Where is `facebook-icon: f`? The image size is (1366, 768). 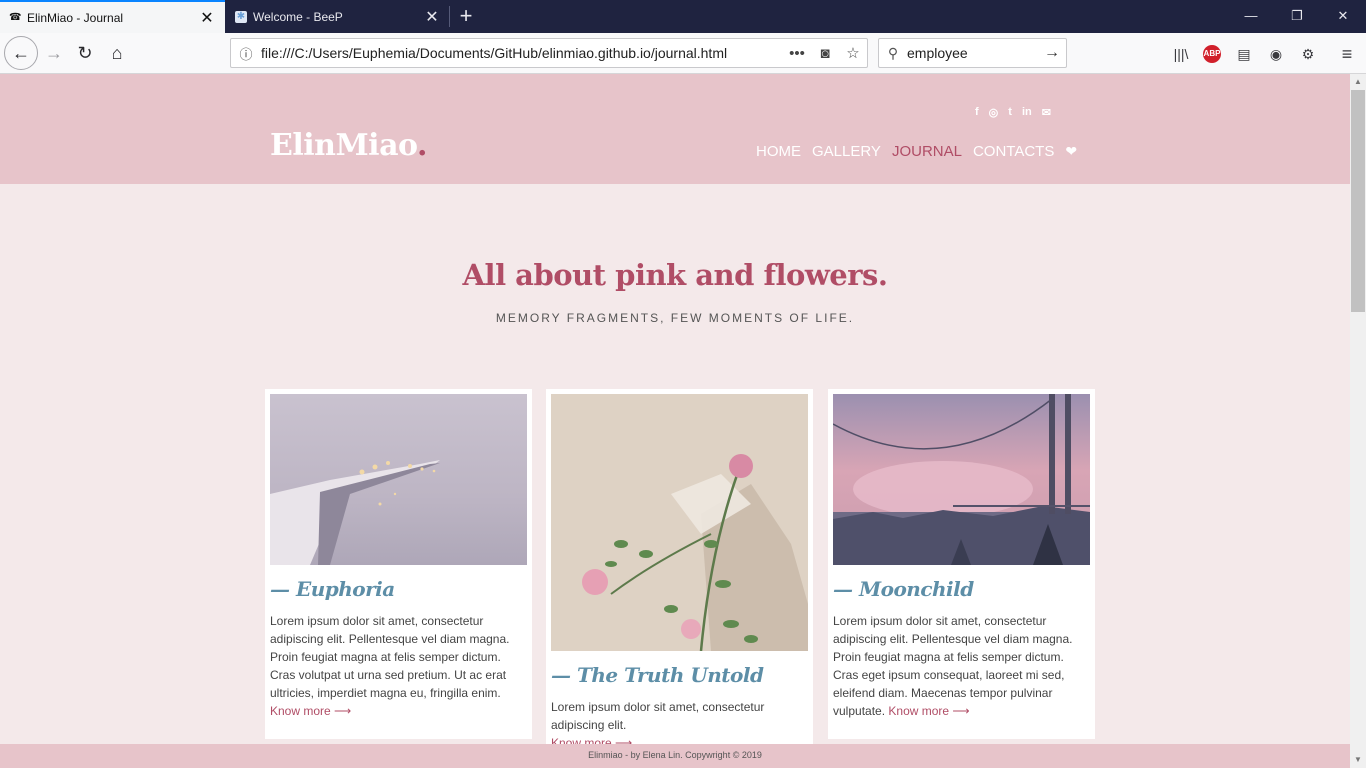 facebook-icon: f is located at coordinates (977, 112).